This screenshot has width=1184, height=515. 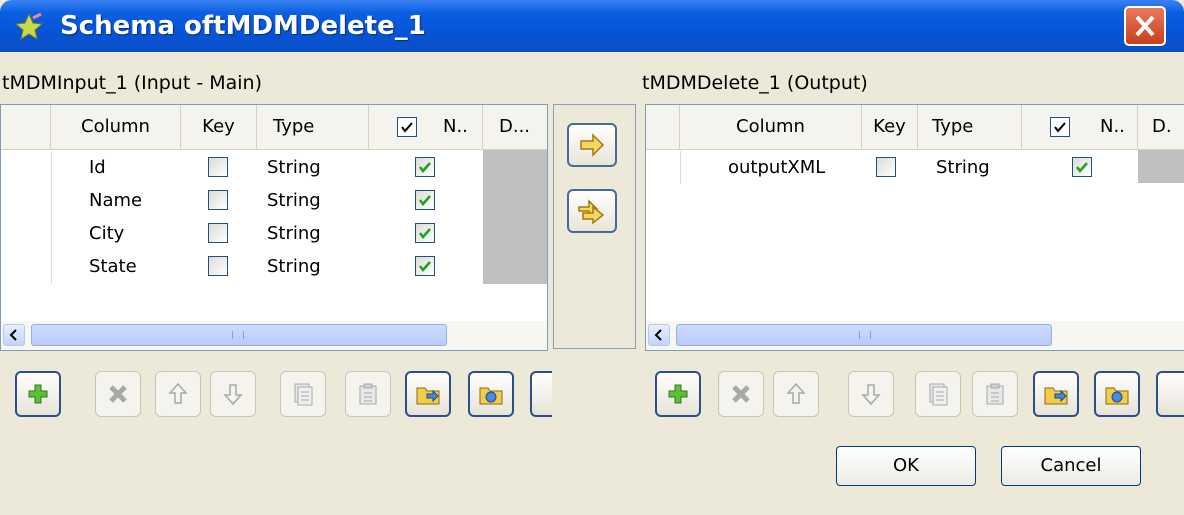 I want to click on row-header-column, so click(x=663, y=167).